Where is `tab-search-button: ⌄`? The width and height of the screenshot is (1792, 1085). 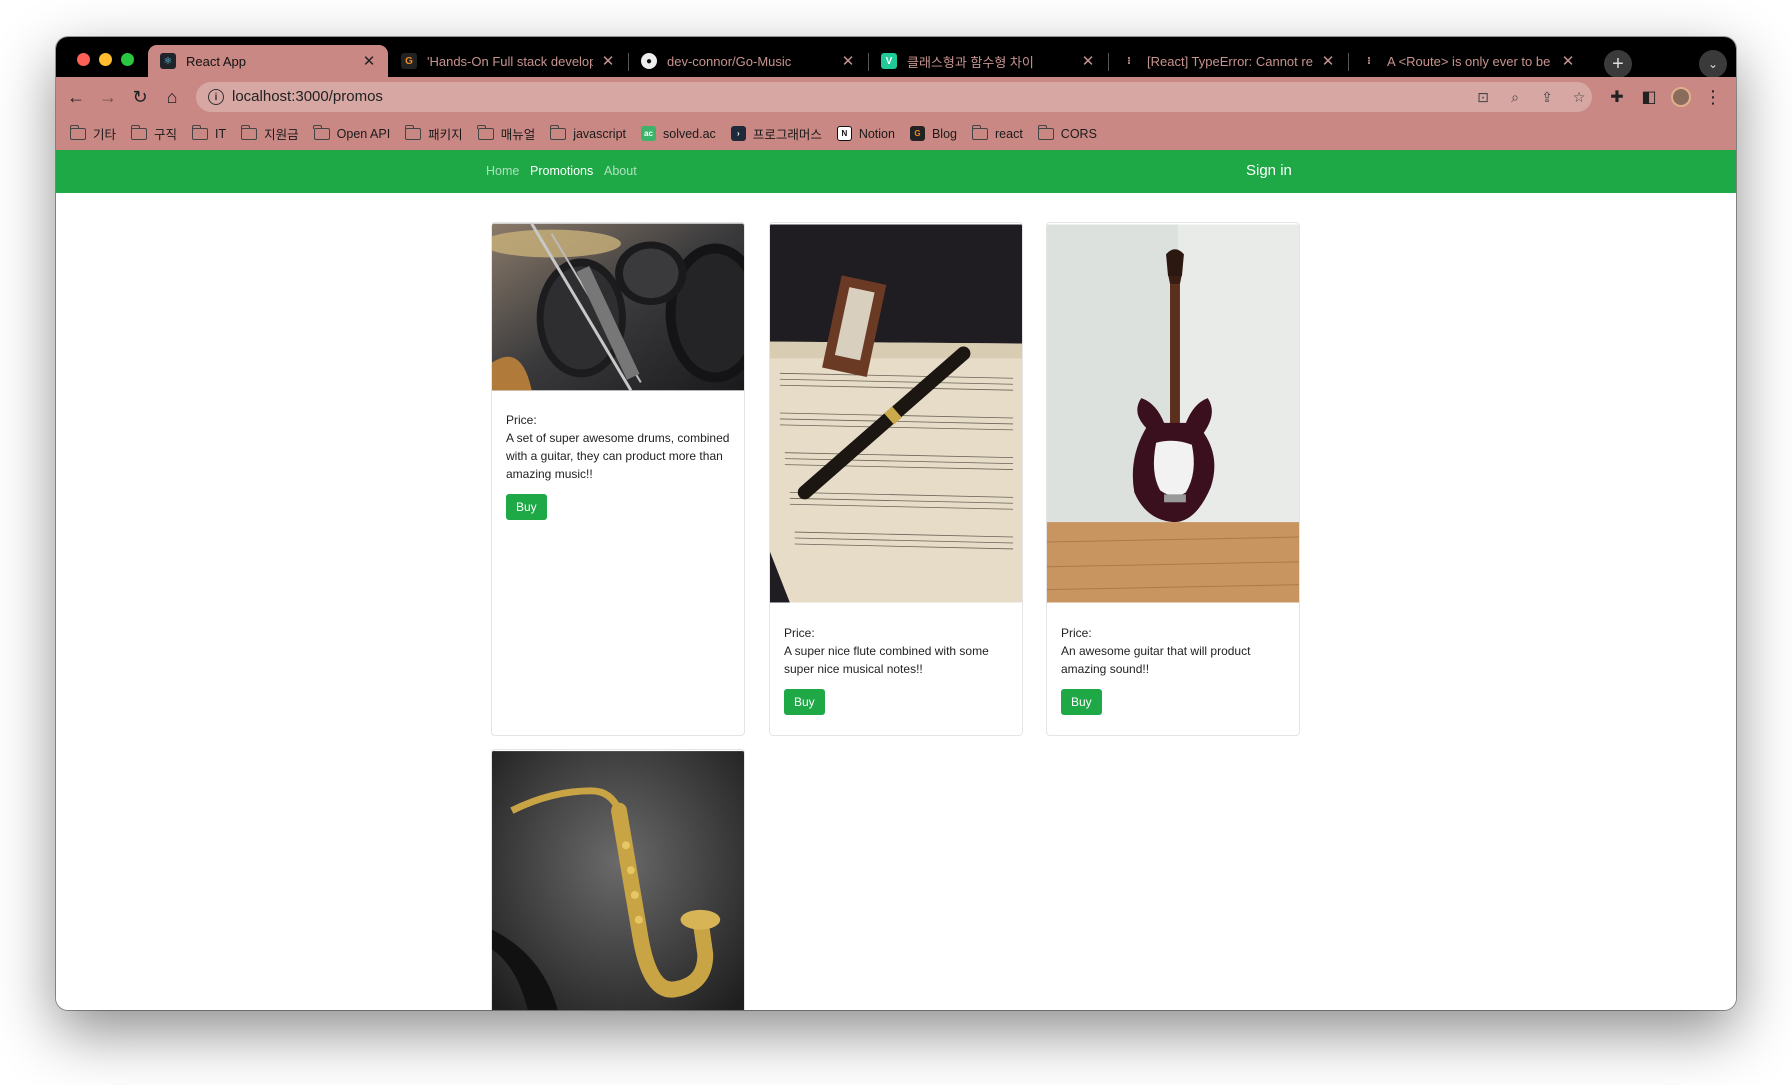
tab-search-button: ⌄ is located at coordinates (1713, 64).